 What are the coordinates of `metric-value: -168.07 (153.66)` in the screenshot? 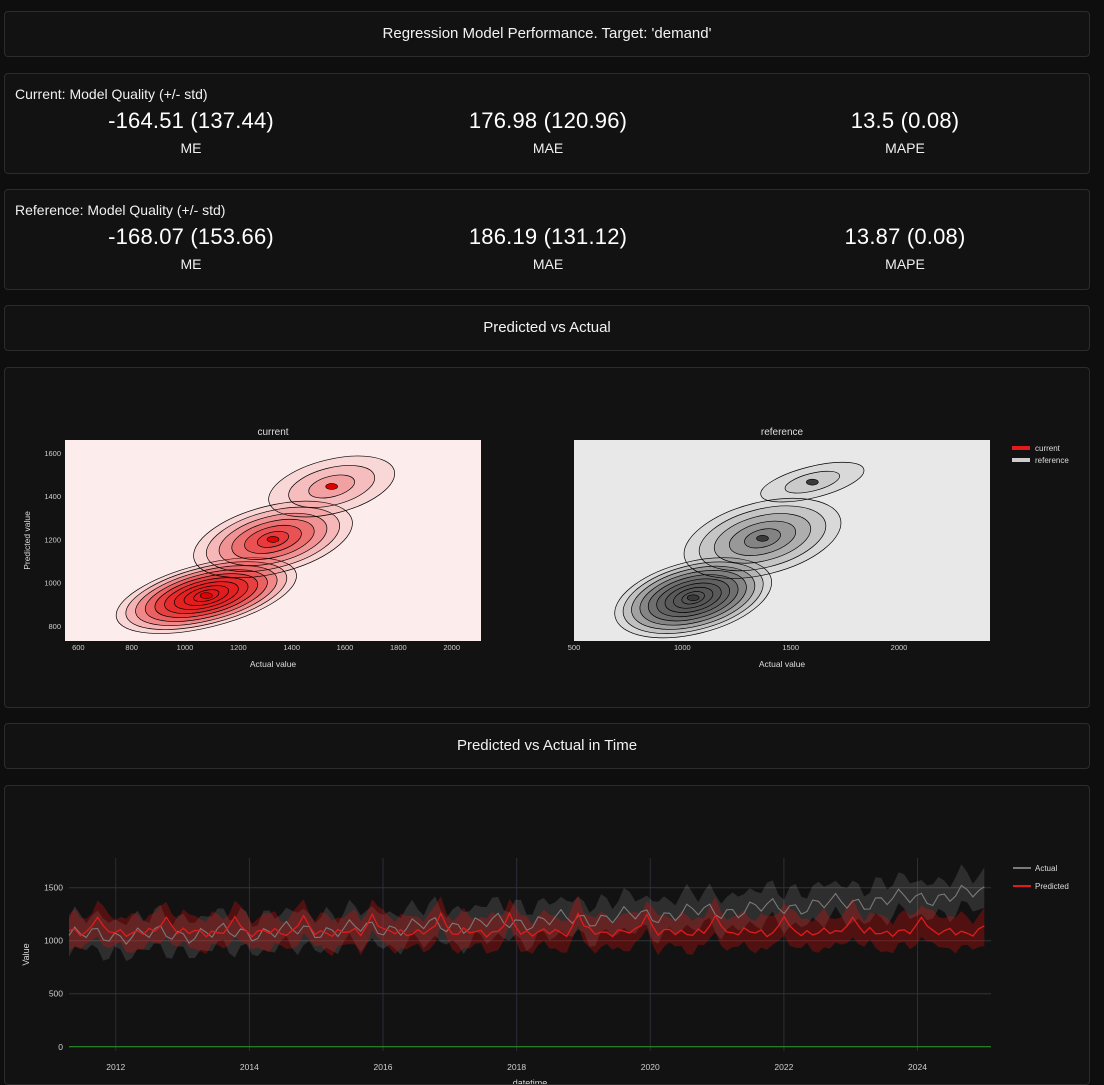 It's located at (191, 236).